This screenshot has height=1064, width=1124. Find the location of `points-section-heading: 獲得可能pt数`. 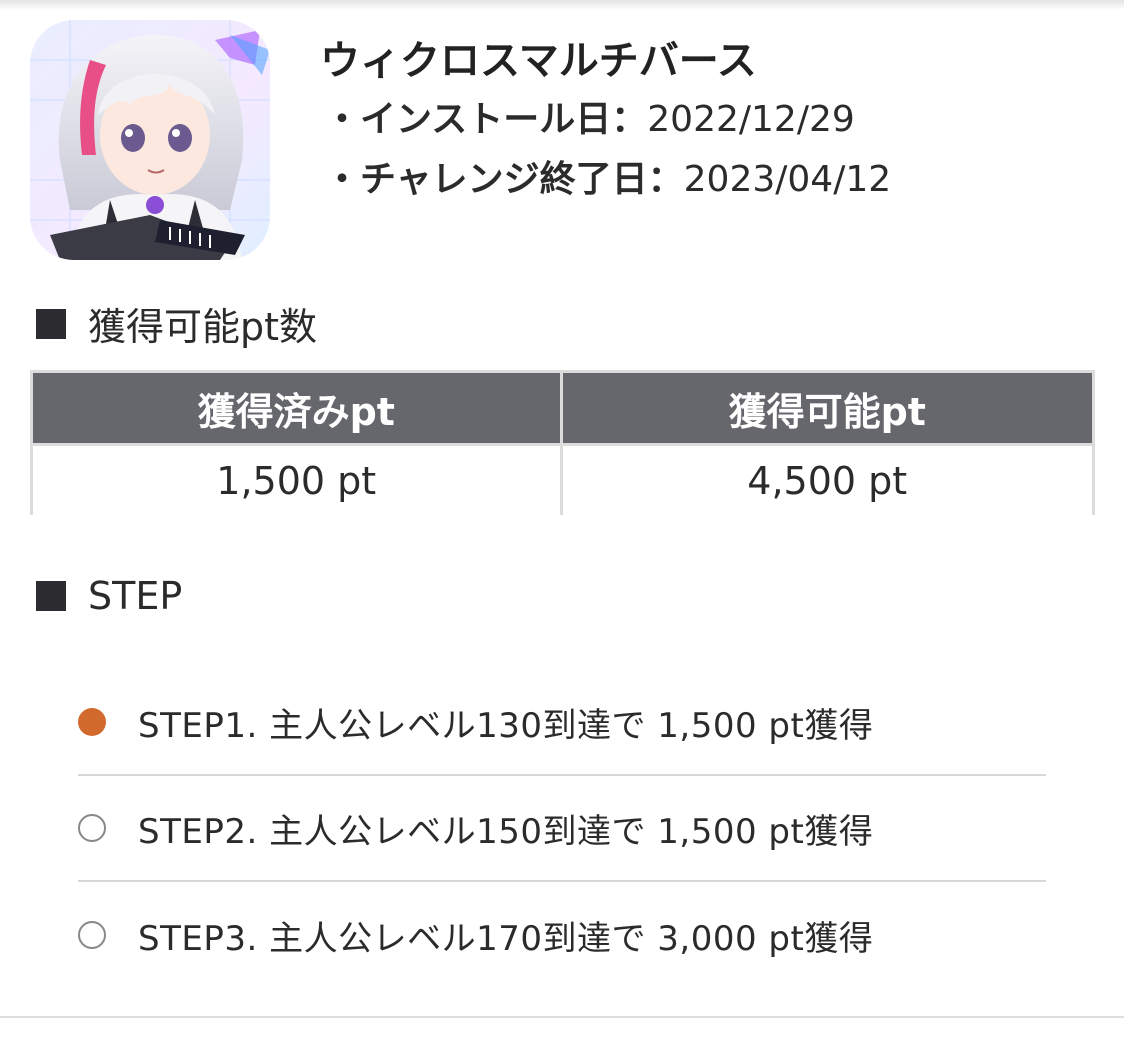

points-section-heading: 獲得可能pt数 is located at coordinates (176, 323).